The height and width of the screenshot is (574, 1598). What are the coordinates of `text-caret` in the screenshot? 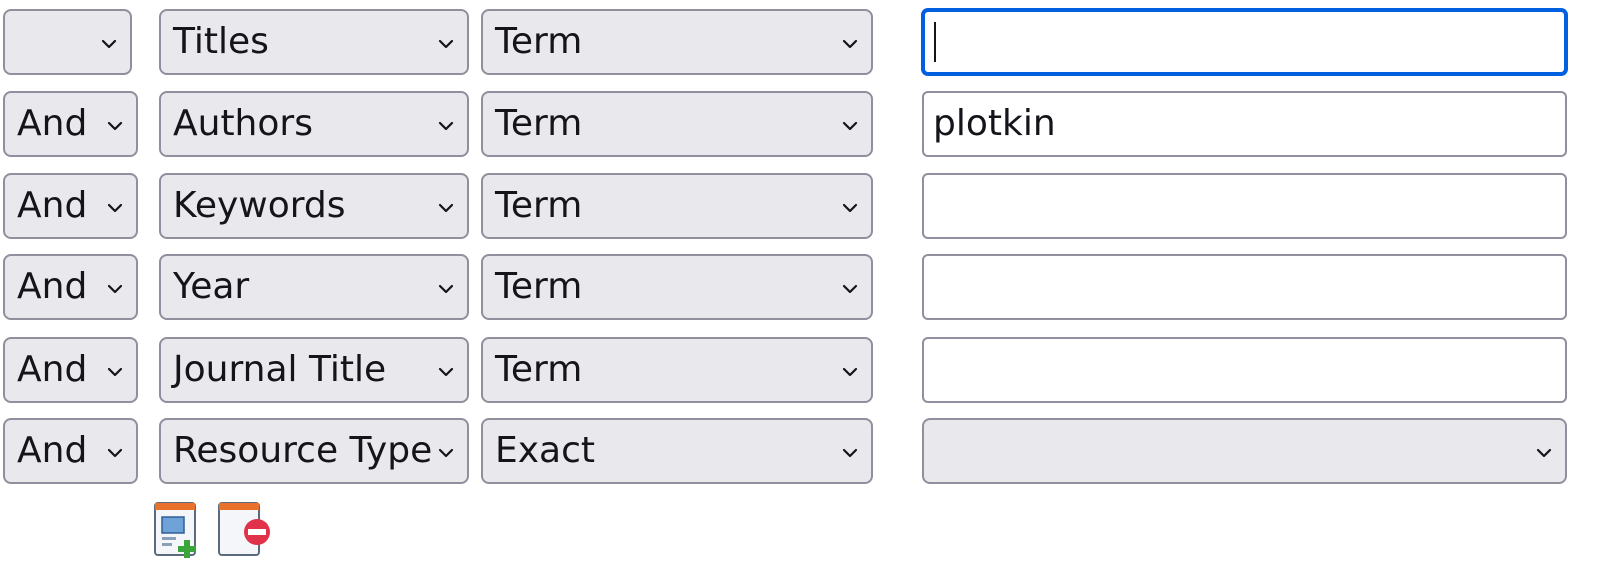 It's located at (935, 42).